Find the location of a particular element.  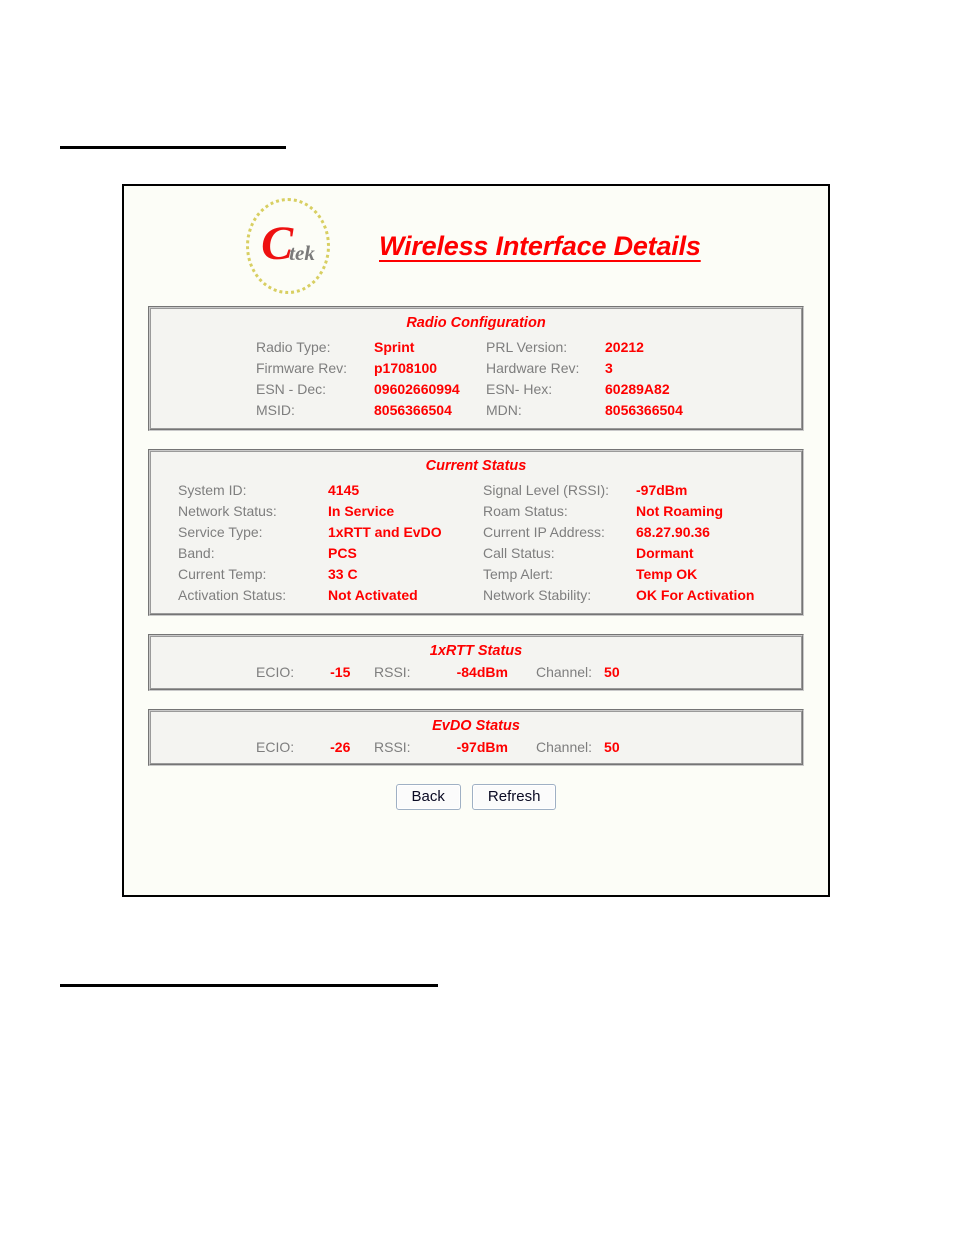

hardware-rev-value: 3 is located at coordinates (609, 367).